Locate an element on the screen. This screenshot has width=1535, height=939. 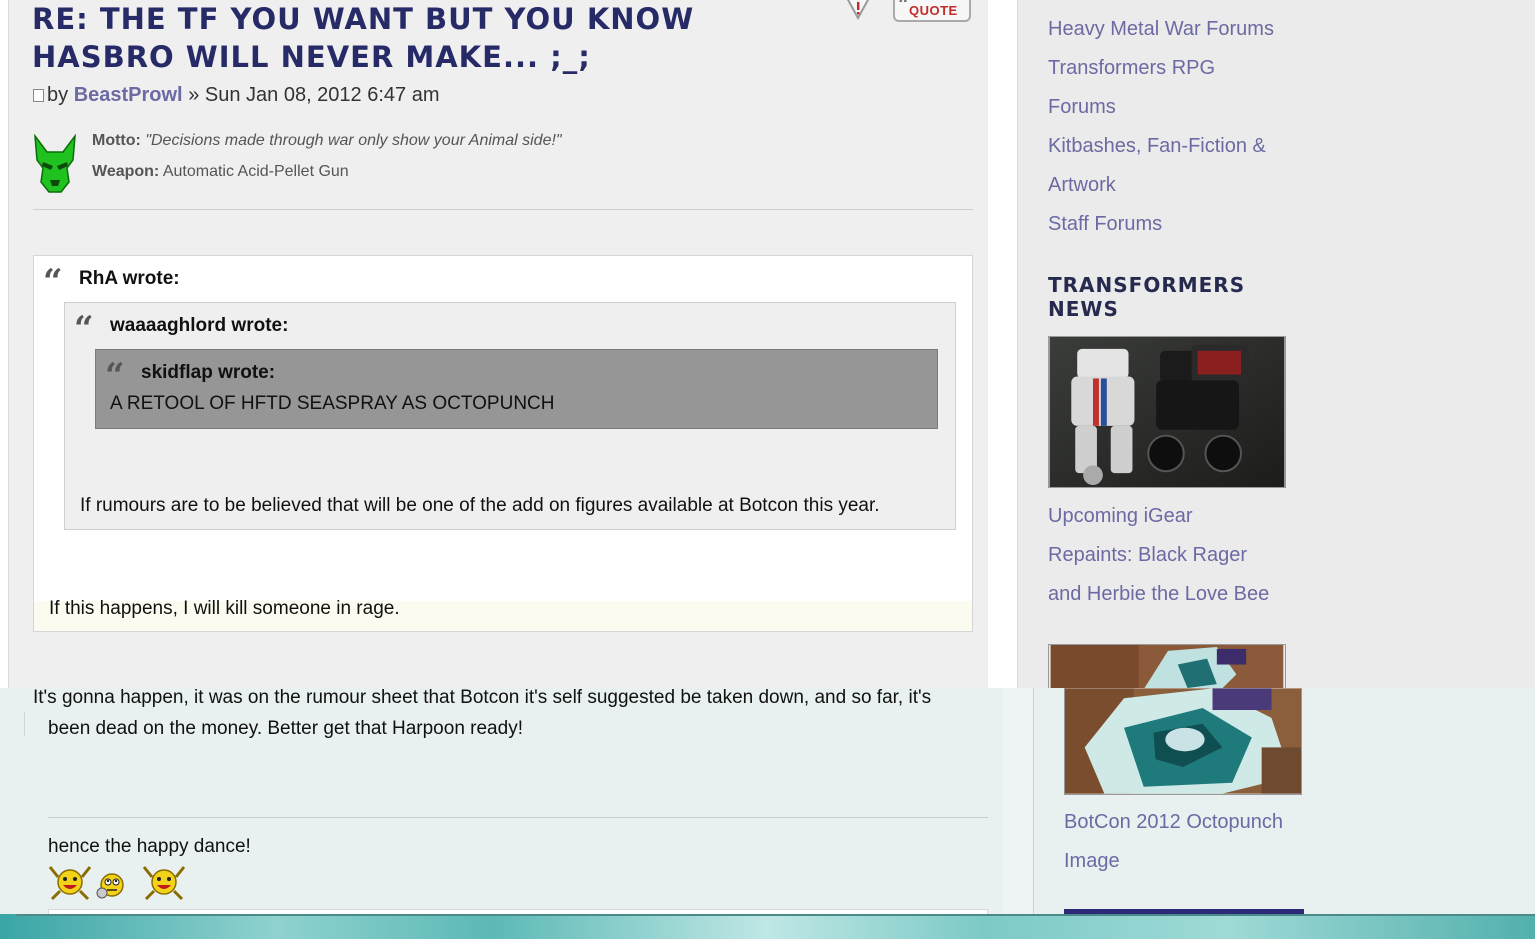
news-title-line: Upcoming iGear is located at coordinates (1178, 516).